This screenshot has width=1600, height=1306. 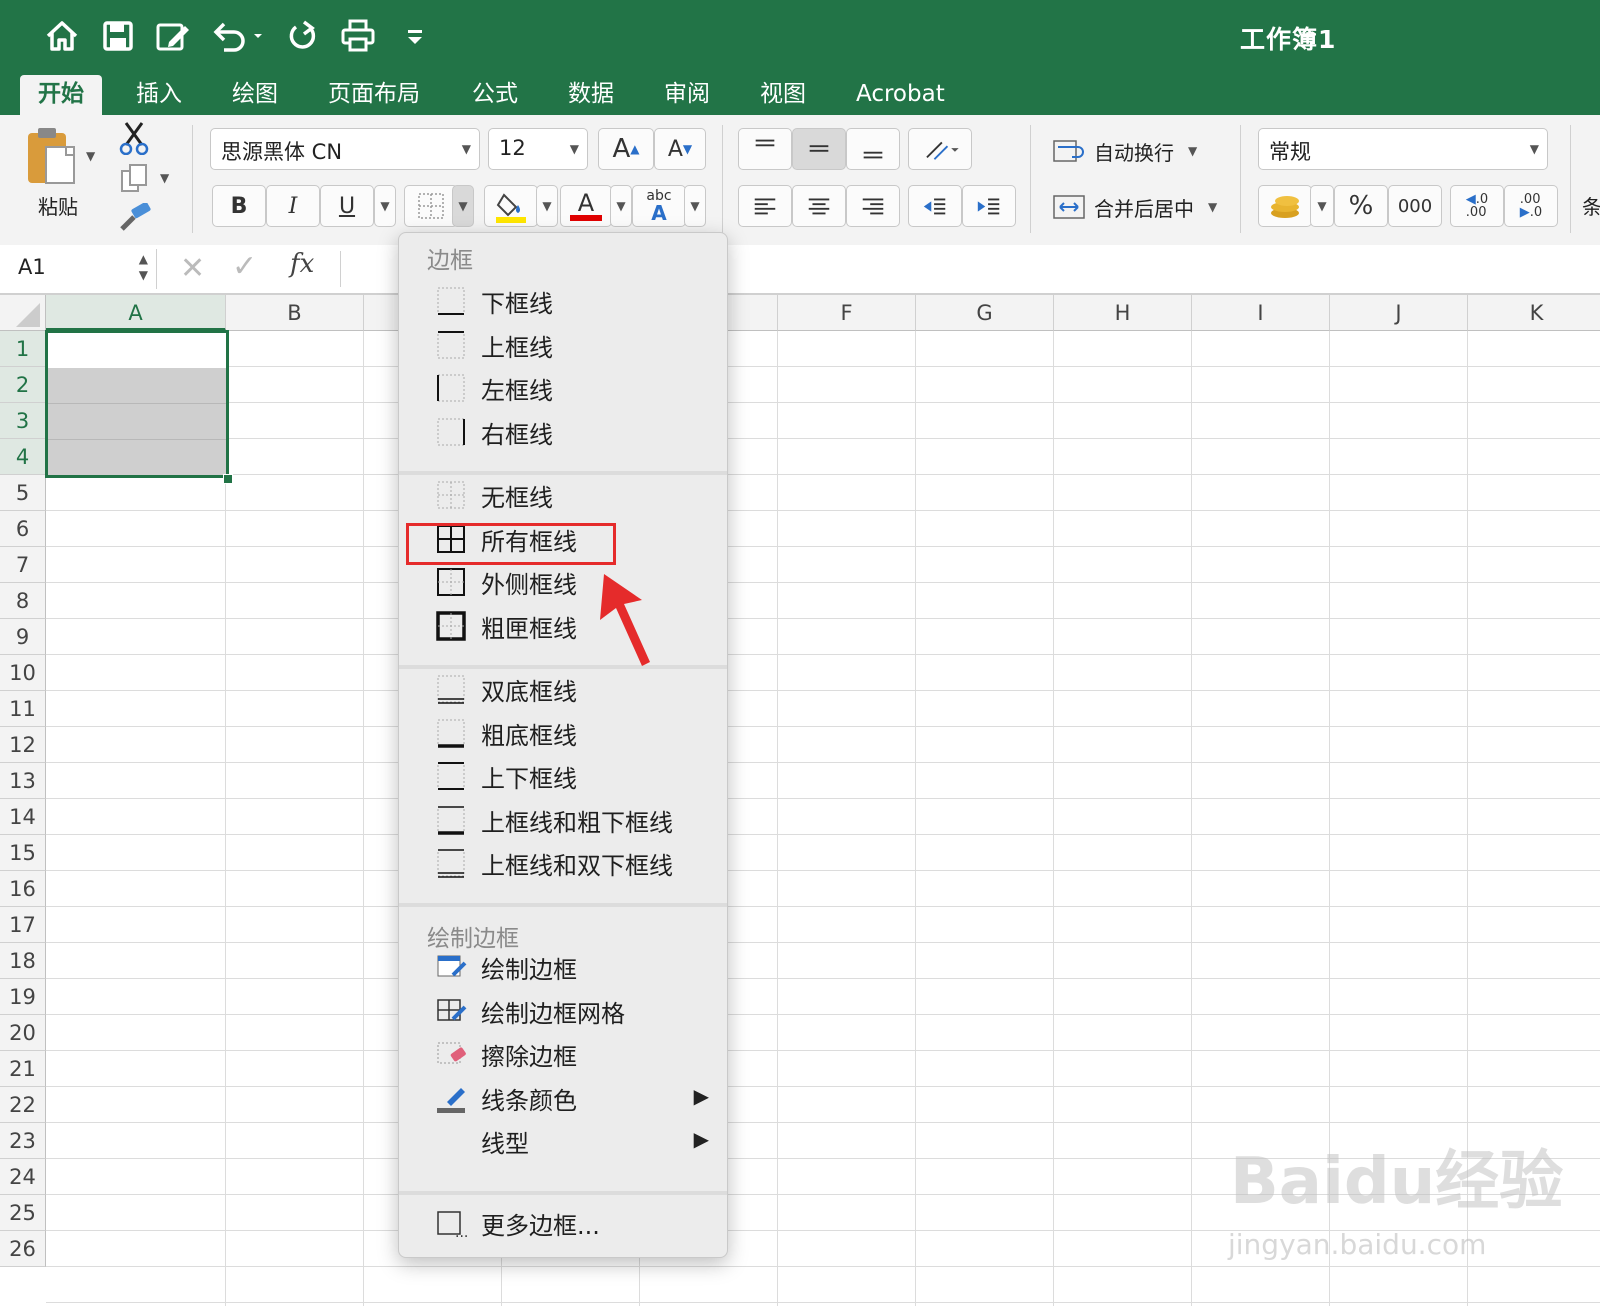 I want to click on align-left-button, so click(x=765, y=206).